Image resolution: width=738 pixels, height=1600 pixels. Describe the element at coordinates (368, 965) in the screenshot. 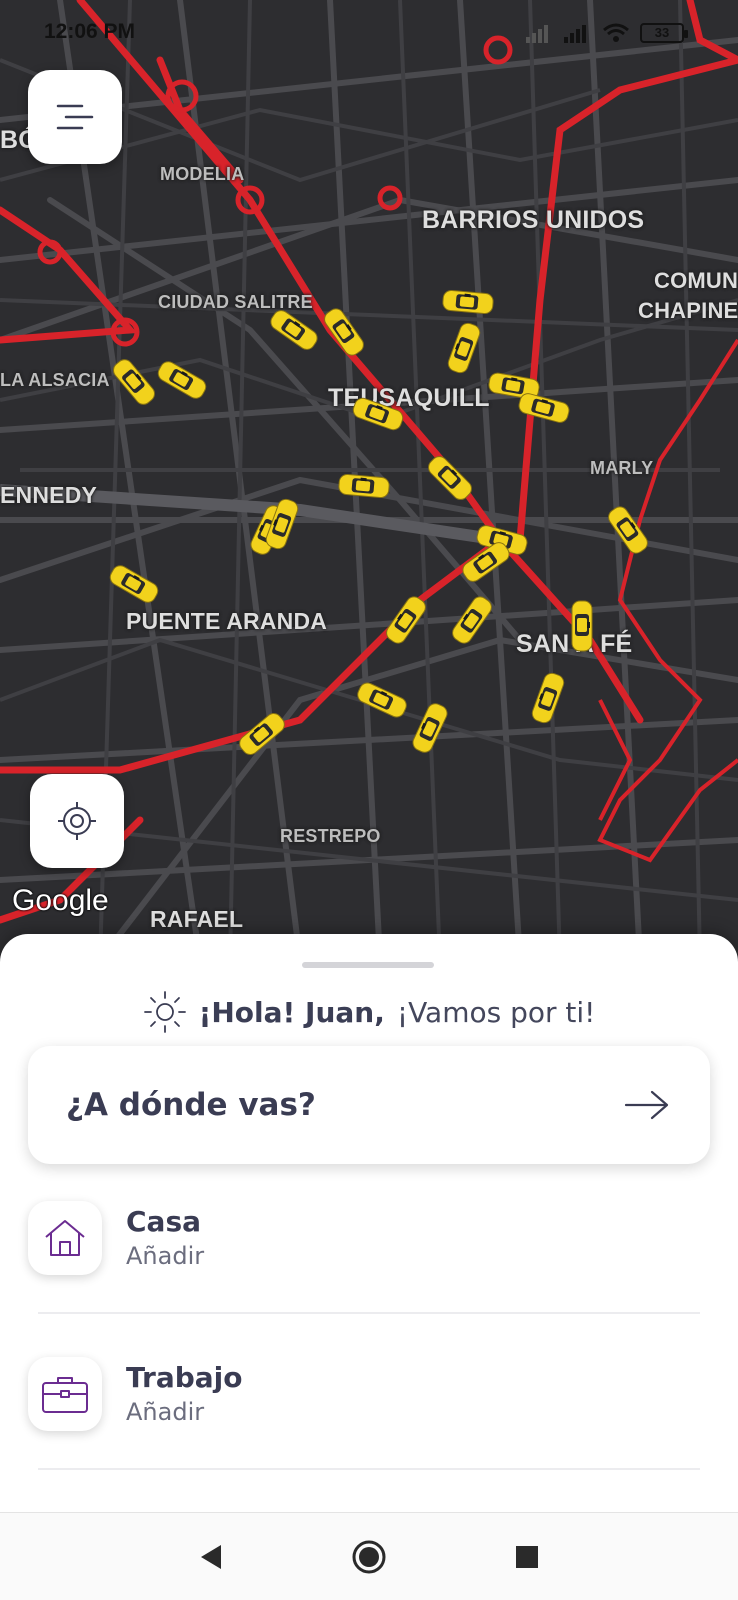

I see `sheet-drag-handle` at that location.